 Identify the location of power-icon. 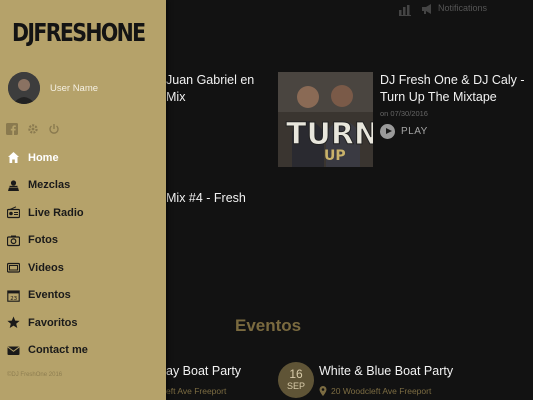
(54, 128).